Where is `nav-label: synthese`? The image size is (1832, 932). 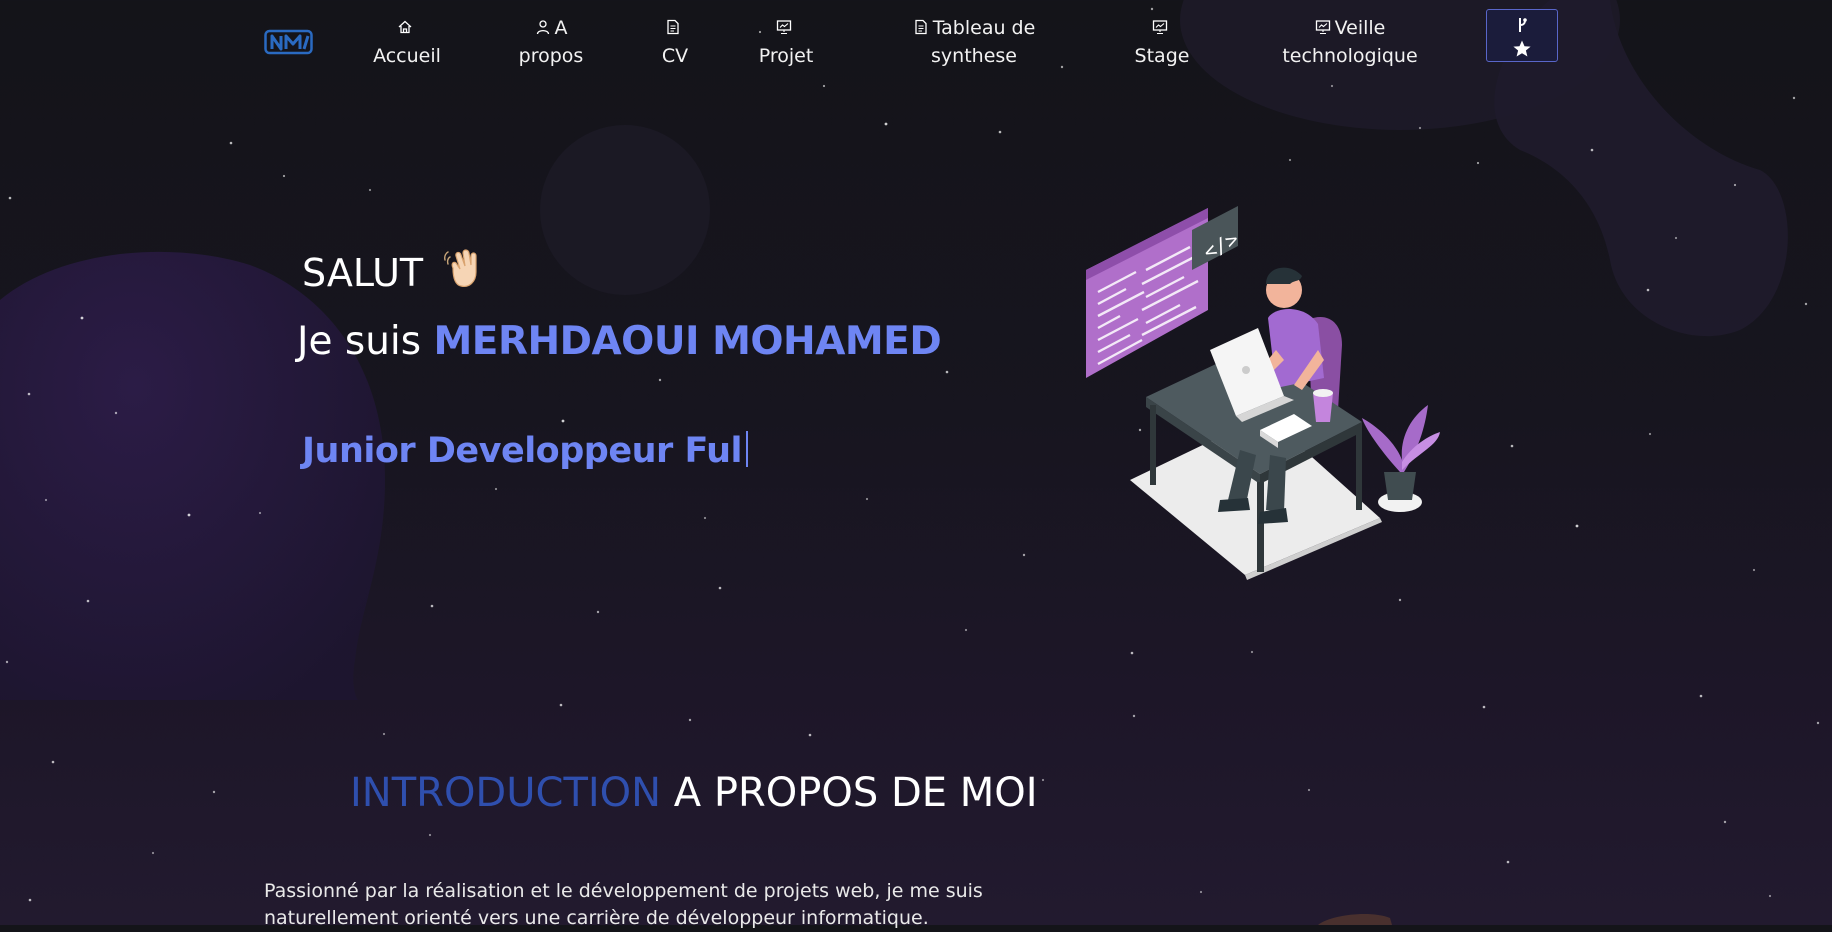
nav-label: synthese is located at coordinates (974, 56).